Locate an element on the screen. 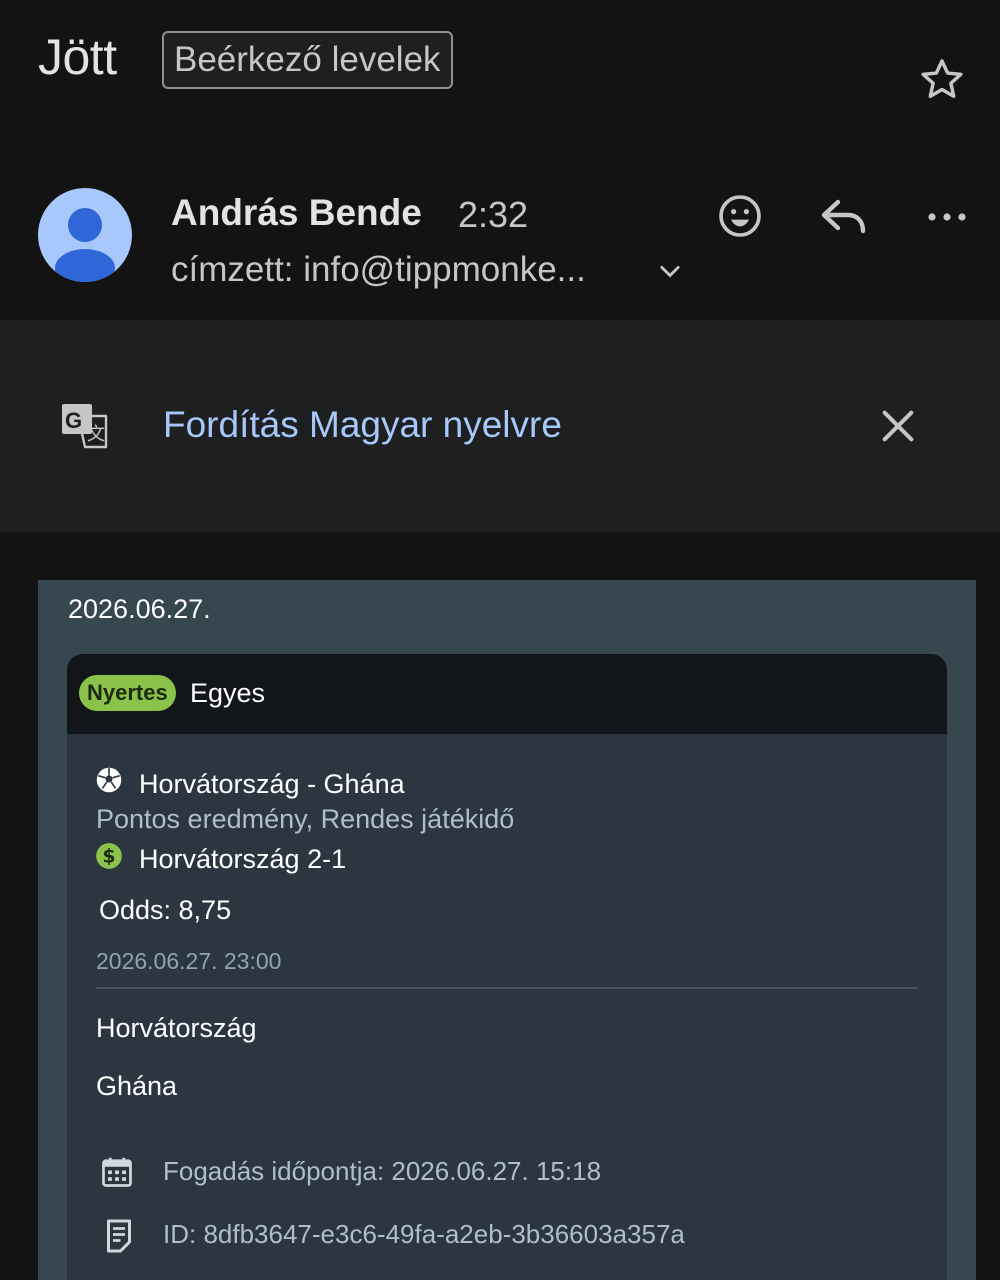 Image resolution: width=1000 pixels, height=1280 pixels. bet-id: ID: 8dfb3647-e3c6-49fa-a2eb-3b36603a357a is located at coordinates (424, 1234).